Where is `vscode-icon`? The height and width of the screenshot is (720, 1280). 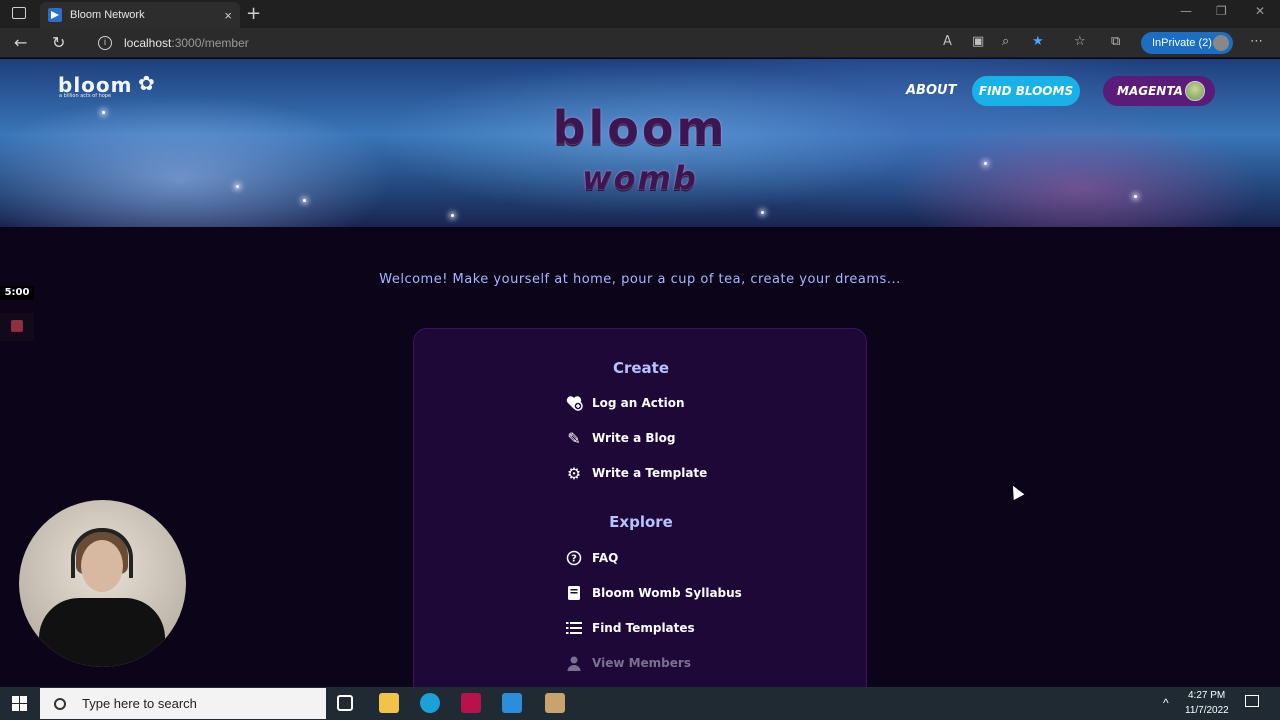 vscode-icon is located at coordinates (512, 703).